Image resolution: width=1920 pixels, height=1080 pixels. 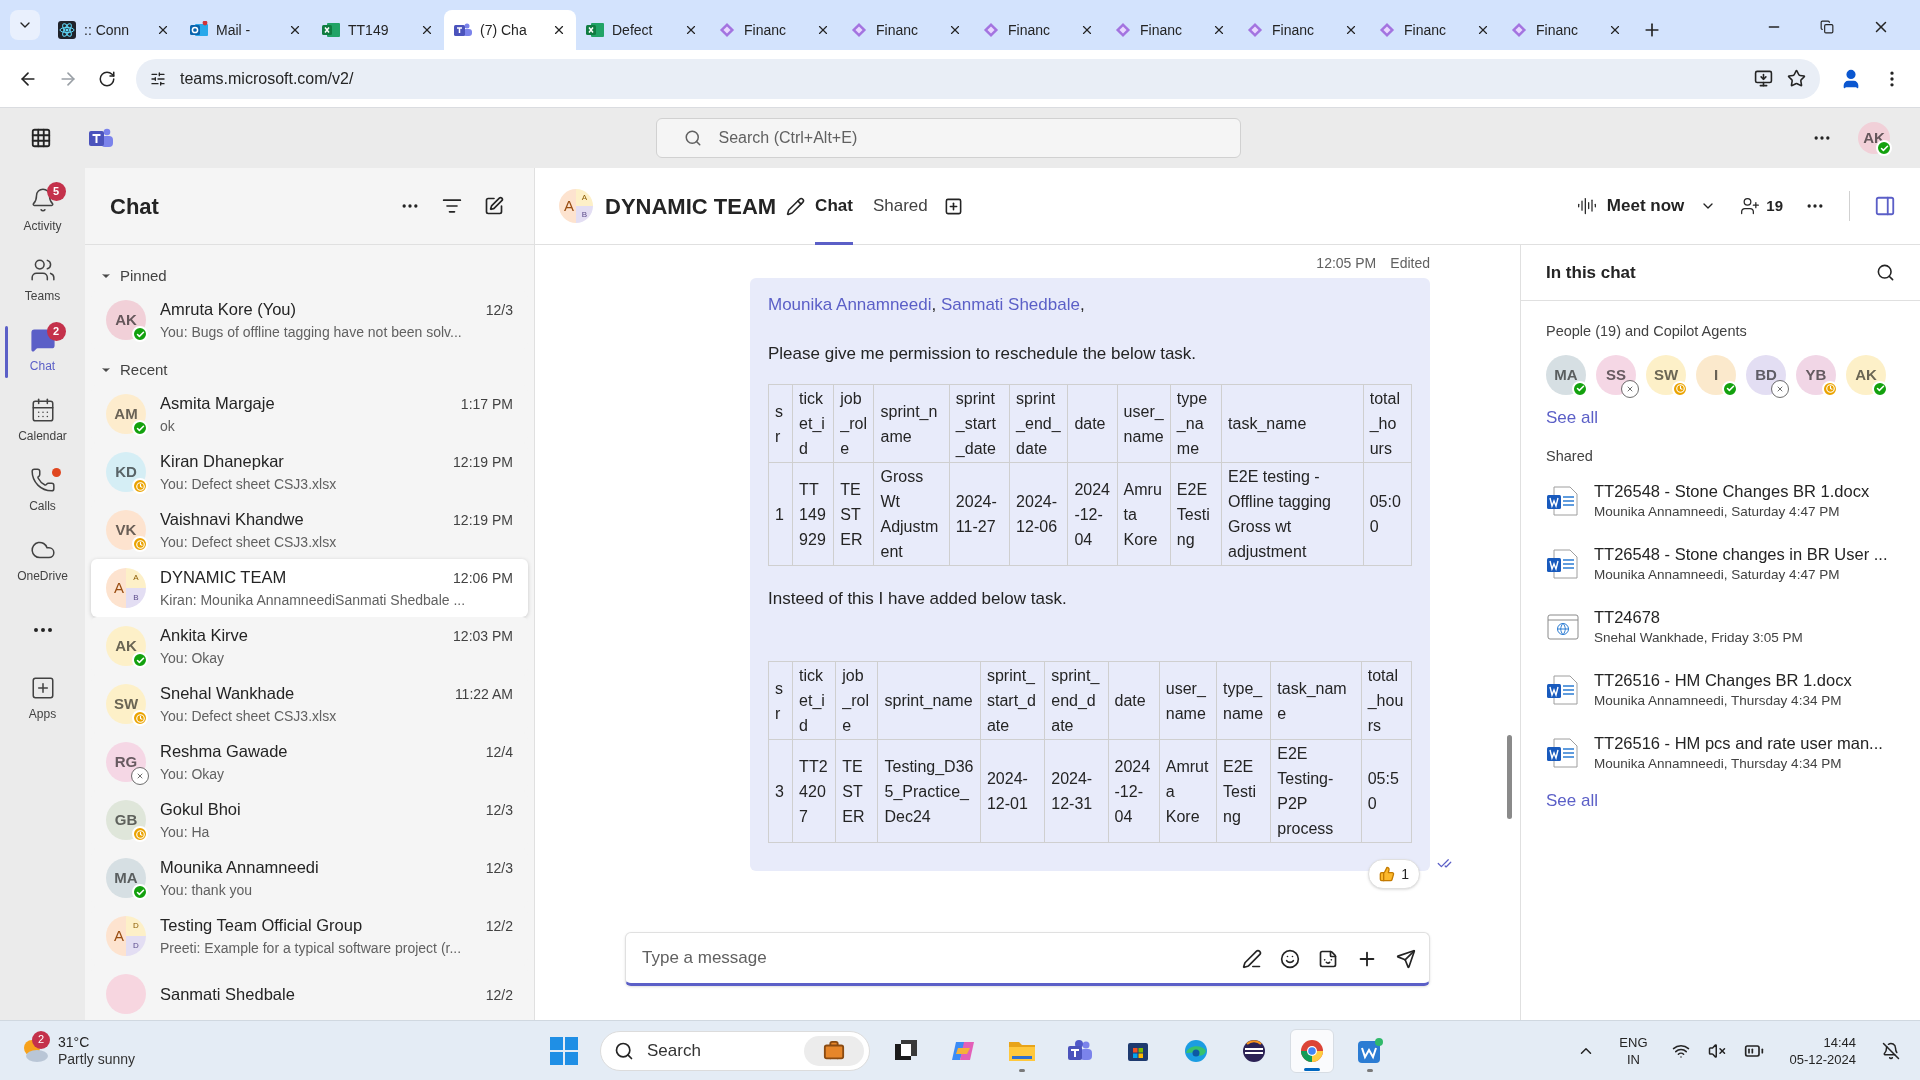 What do you see at coordinates (42, 270) in the screenshot?
I see `people-icon` at bounding box center [42, 270].